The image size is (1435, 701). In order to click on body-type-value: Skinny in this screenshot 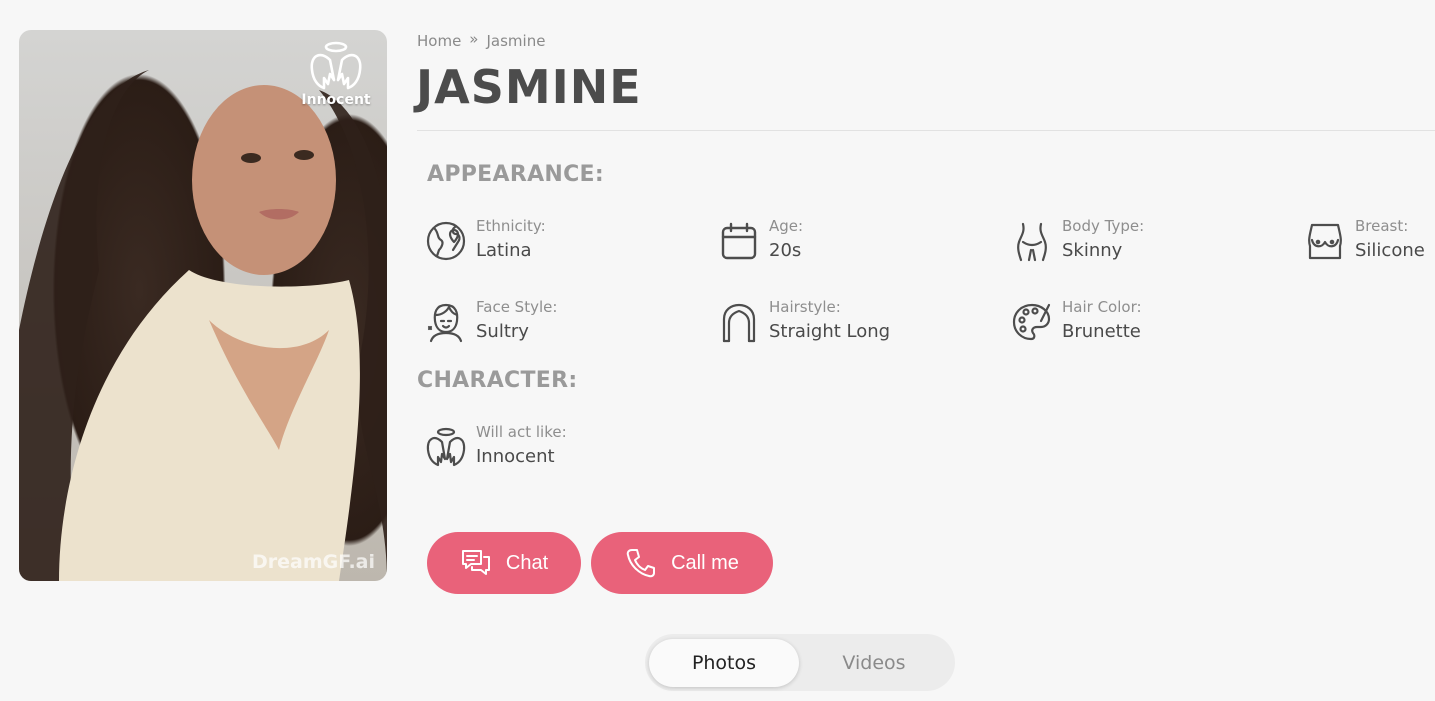, I will do `click(1092, 250)`.